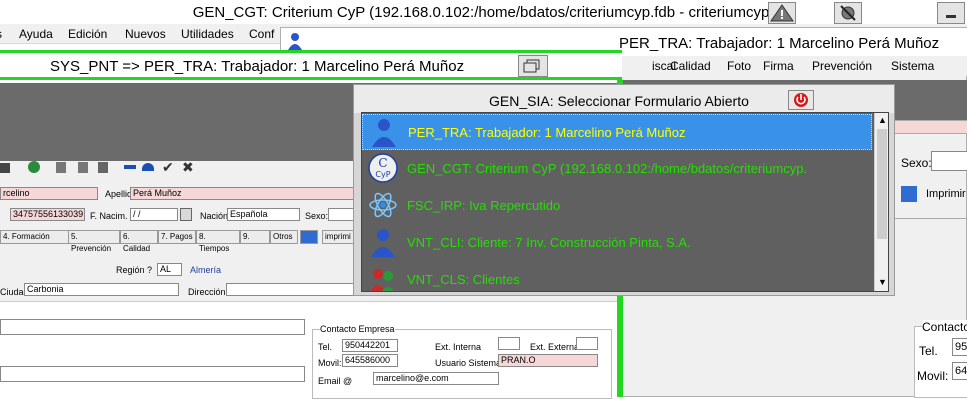 The image size is (967, 399). Describe the element at coordinates (139, 241) in the screenshot. I see `tab-calidad: 6. Calidad` at that location.